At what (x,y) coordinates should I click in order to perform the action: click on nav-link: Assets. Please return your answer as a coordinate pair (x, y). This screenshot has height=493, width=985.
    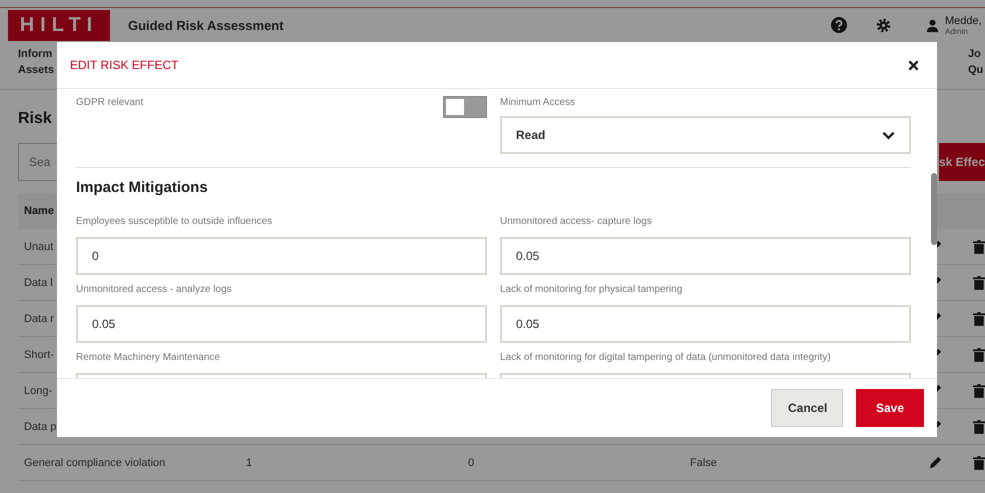
    Looking at the image, I should click on (36, 70).